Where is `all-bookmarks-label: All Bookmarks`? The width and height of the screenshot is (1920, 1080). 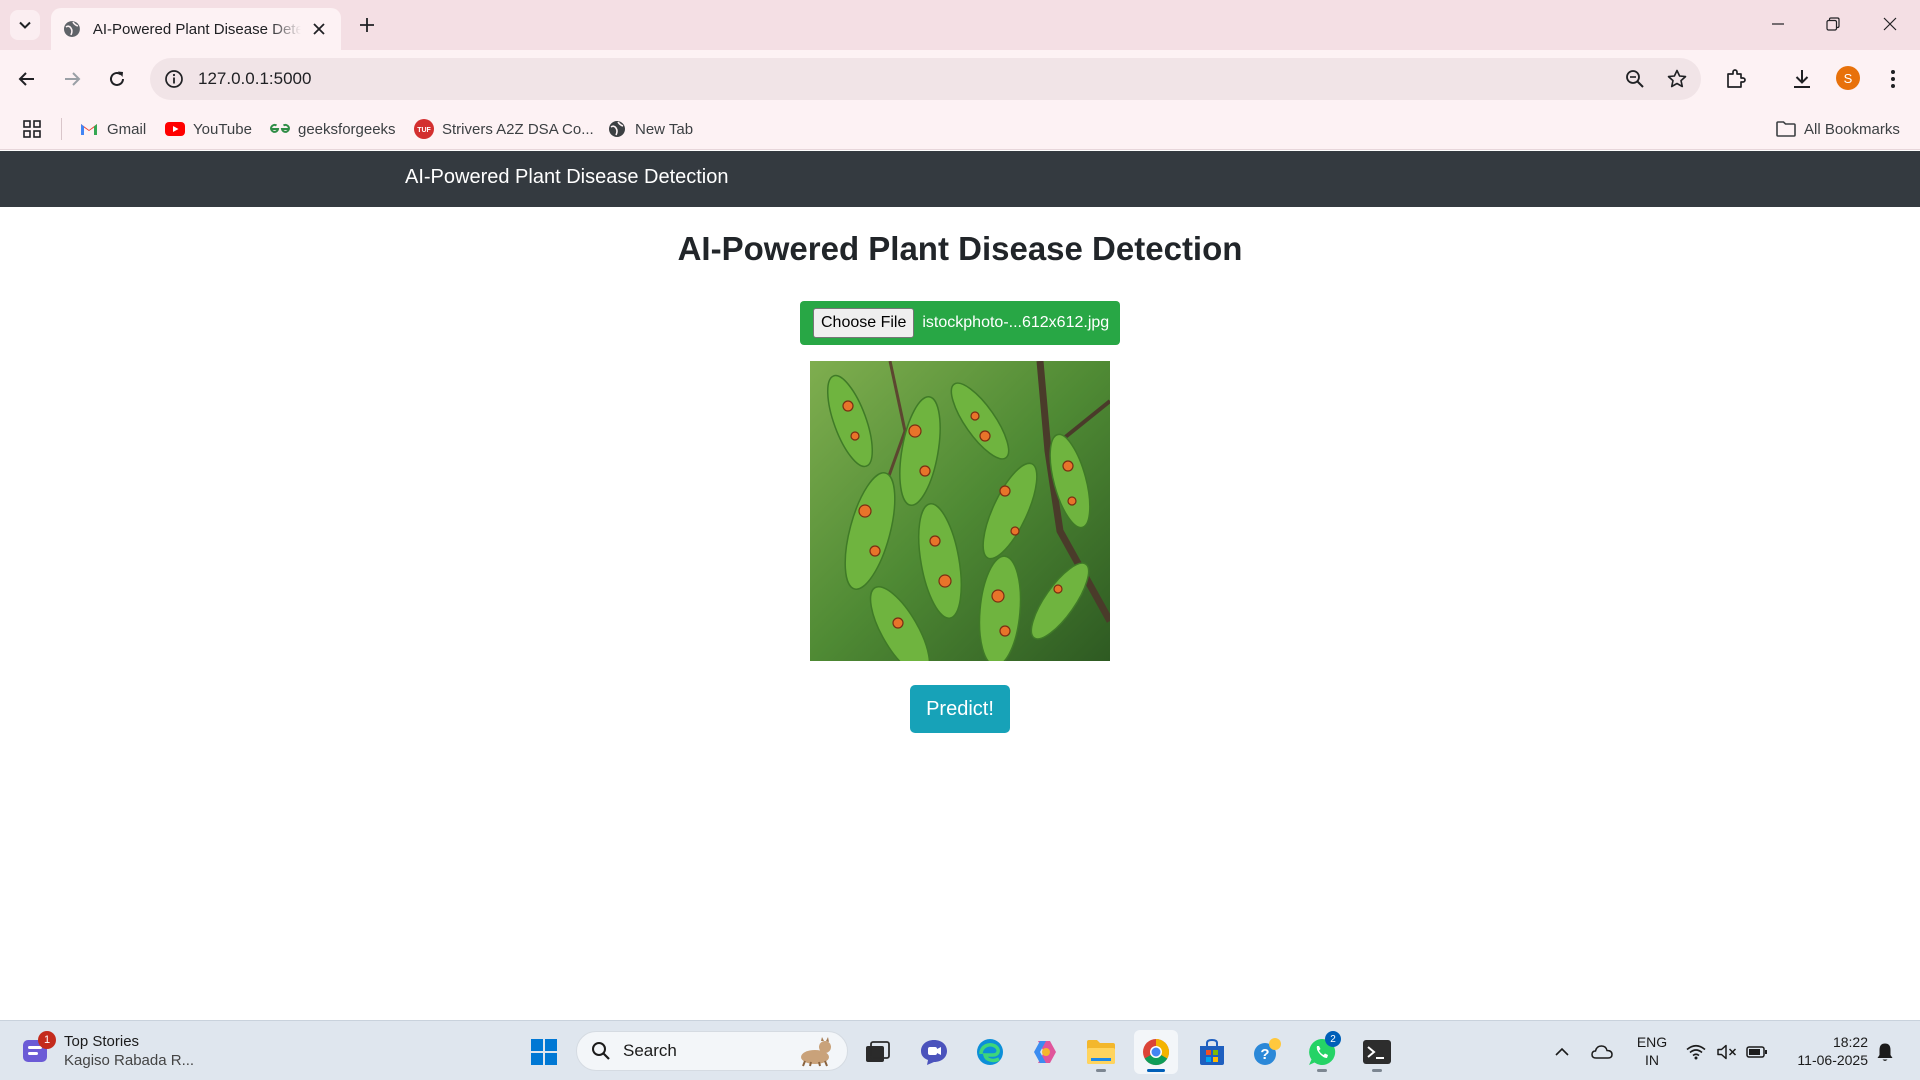
all-bookmarks-label: All Bookmarks is located at coordinates (1852, 129).